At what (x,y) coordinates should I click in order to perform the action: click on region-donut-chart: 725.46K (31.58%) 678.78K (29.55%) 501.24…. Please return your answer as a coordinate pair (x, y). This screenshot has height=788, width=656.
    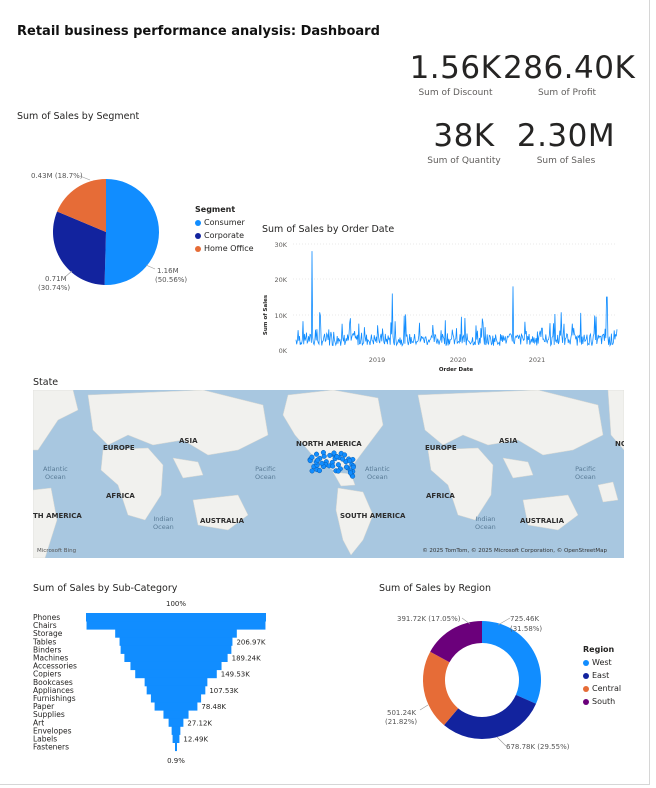
    Looking at the image, I should click on (470, 685).